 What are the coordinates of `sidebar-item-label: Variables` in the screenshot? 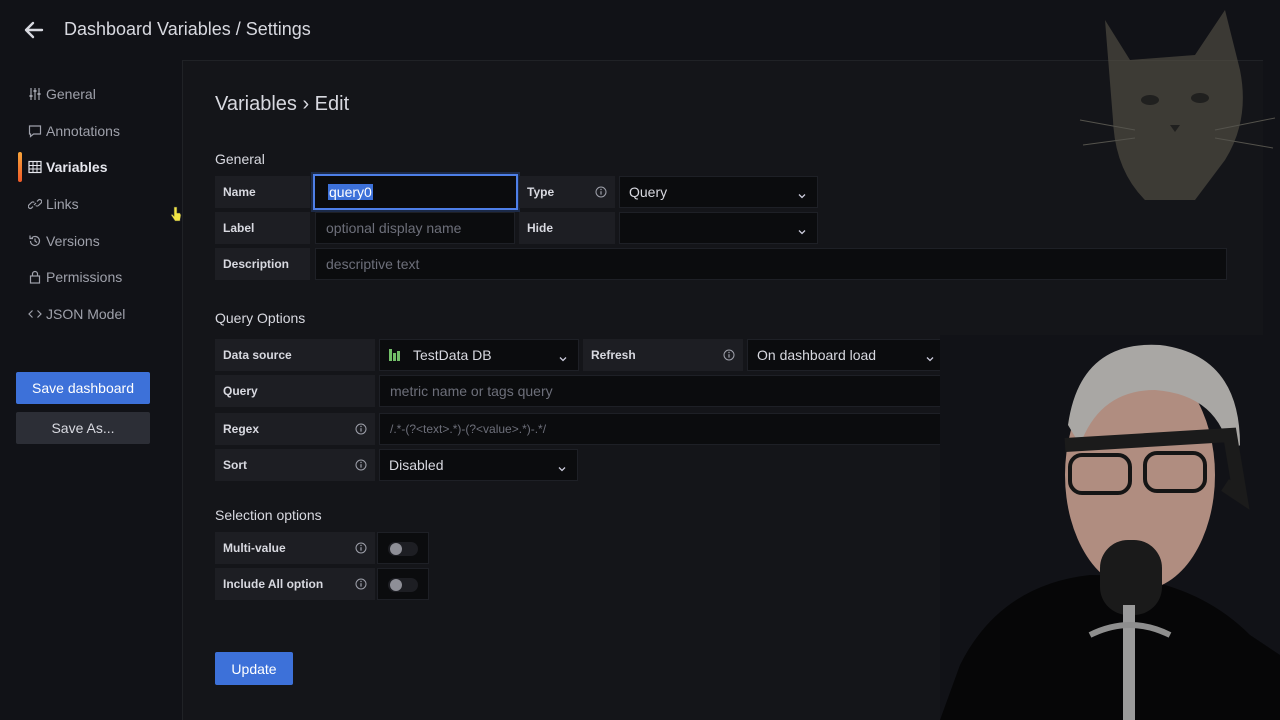 It's located at (77, 167).